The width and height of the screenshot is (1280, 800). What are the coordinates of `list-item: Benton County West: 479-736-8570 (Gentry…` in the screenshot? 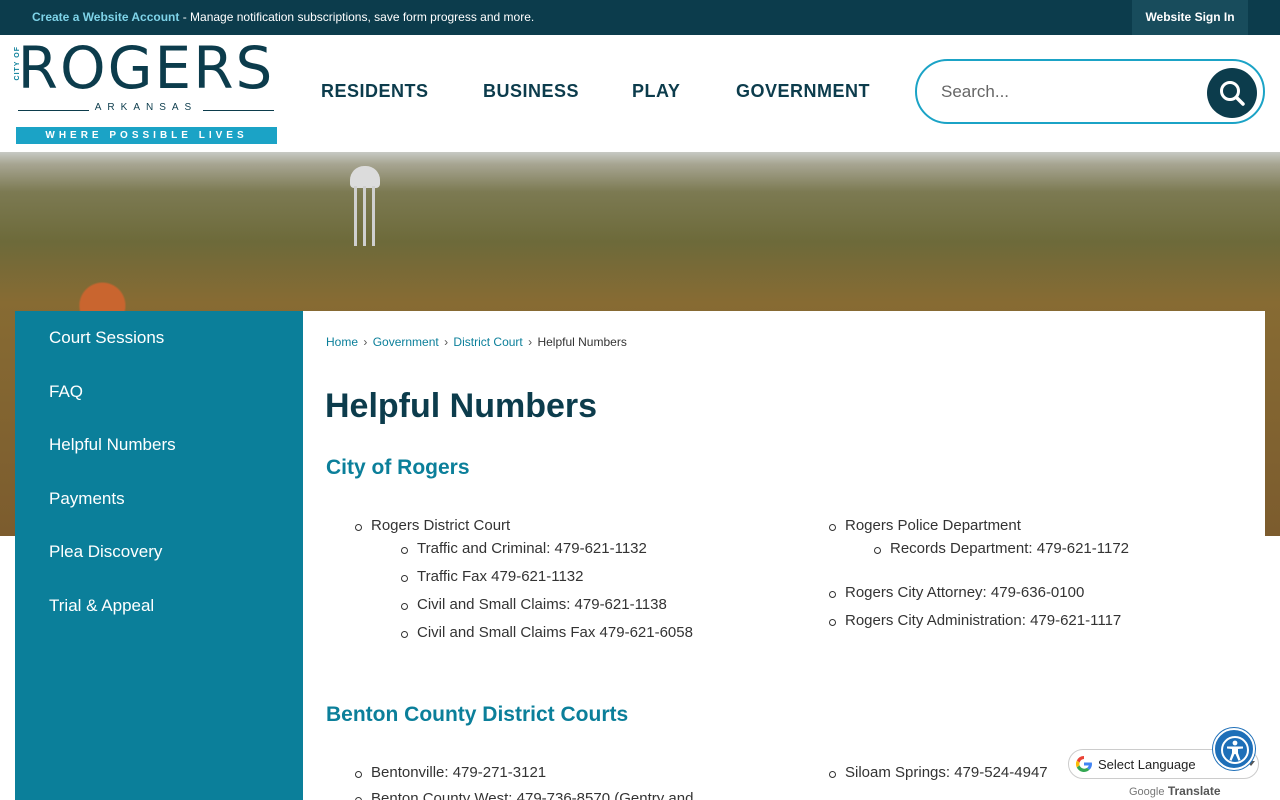 It's located at (523, 795).